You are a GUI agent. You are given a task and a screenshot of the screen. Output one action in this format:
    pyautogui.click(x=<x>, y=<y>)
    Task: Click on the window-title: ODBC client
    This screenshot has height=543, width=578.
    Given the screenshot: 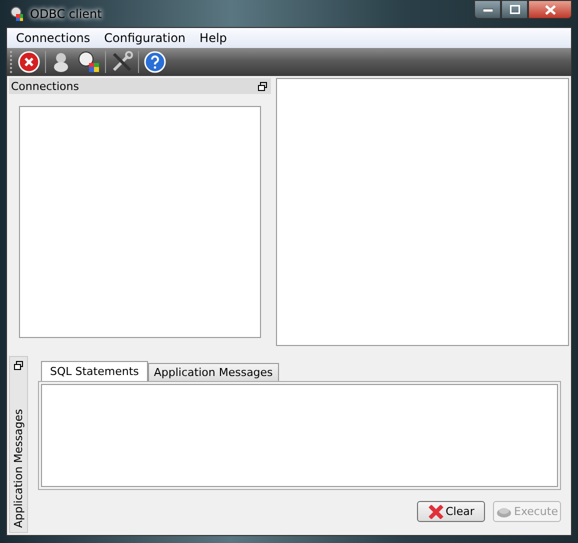 What is the action you would take?
    pyautogui.click(x=66, y=13)
    